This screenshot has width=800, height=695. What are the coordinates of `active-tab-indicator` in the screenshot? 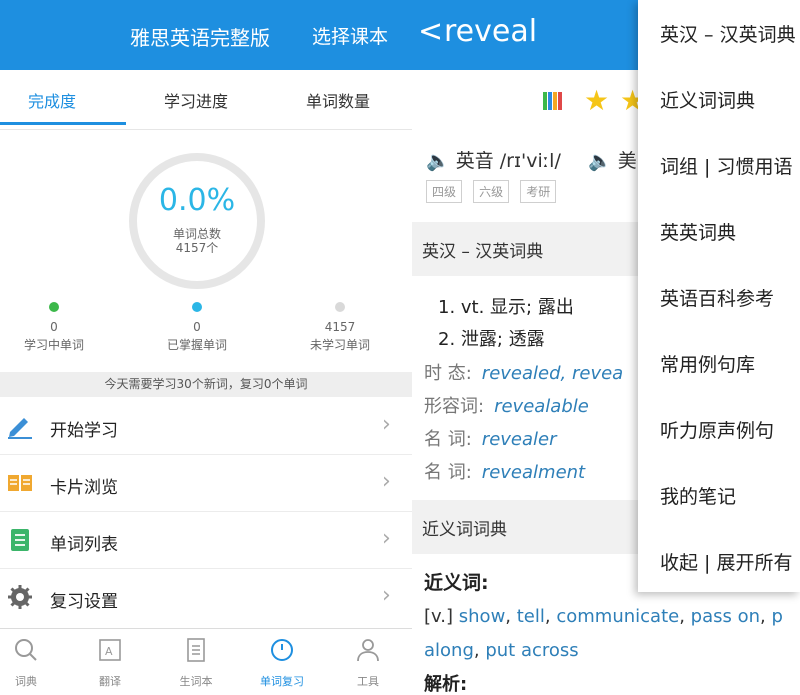 It's located at (63, 123).